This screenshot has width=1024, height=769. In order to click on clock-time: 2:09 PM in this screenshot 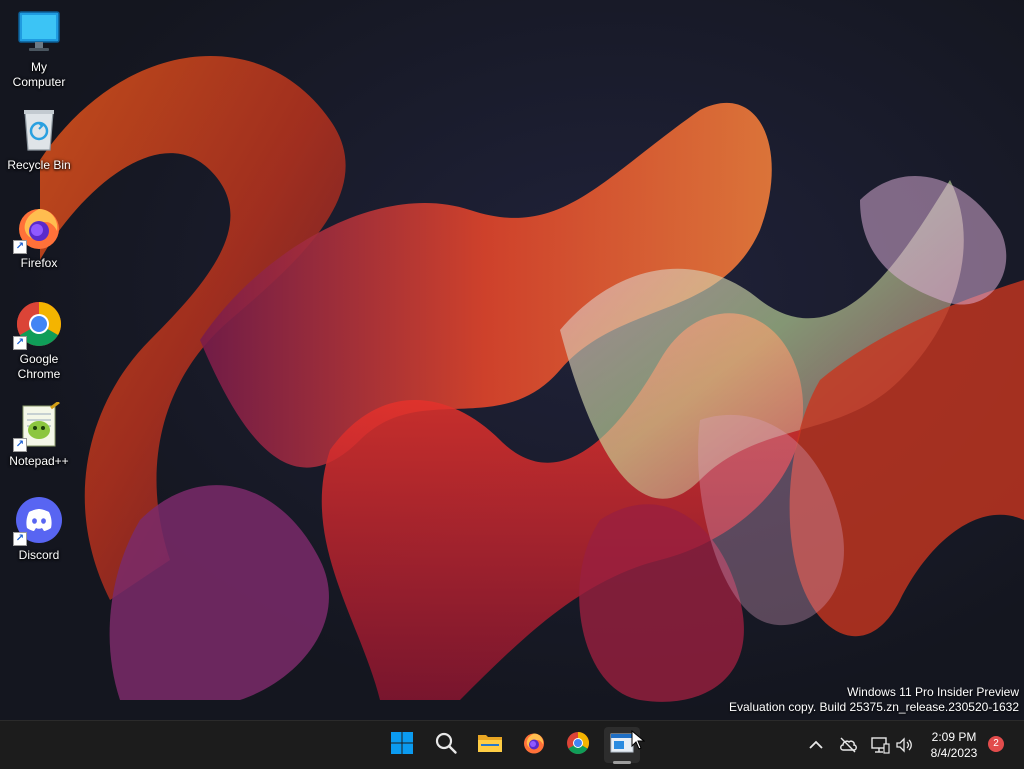, I will do `click(954, 737)`.